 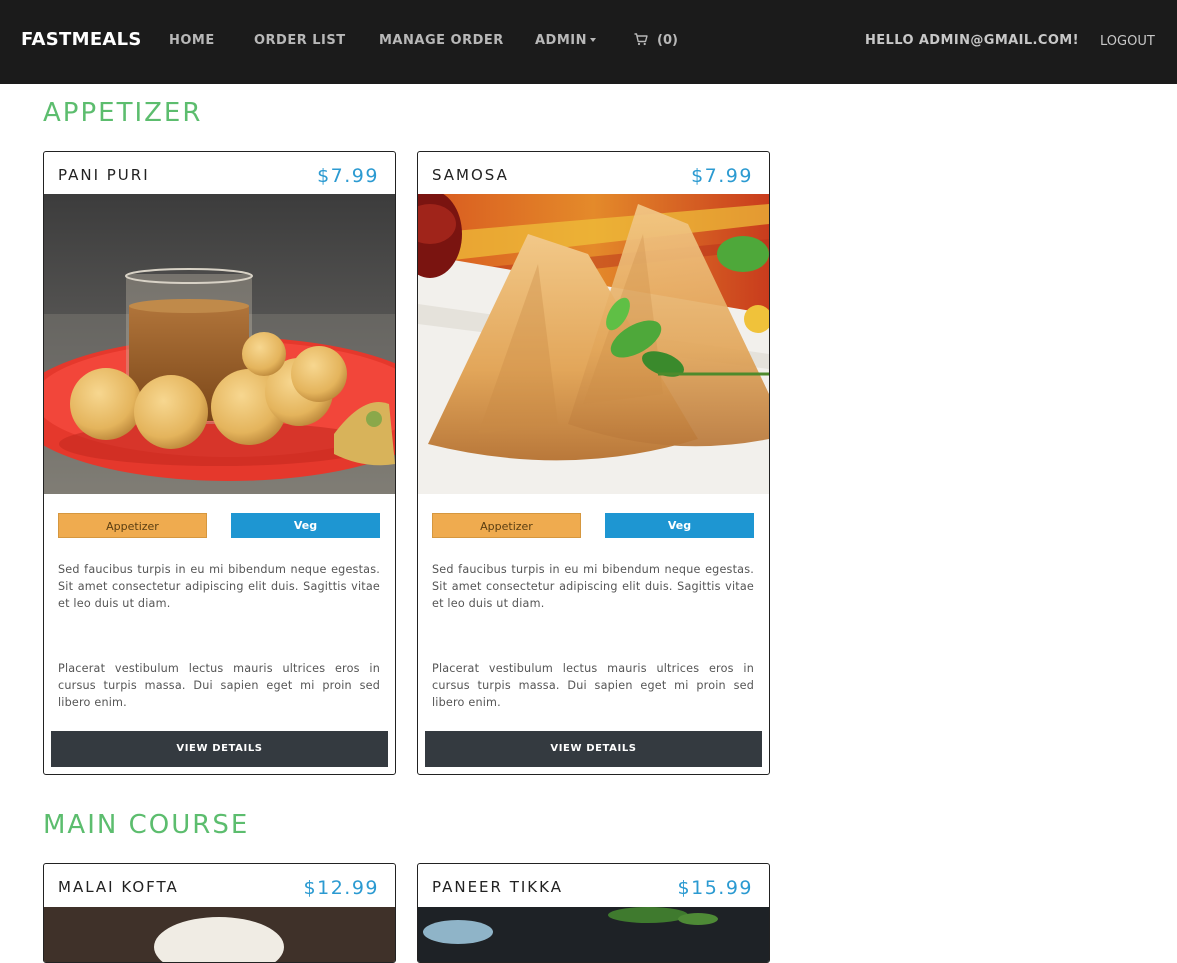 I want to click on nav-home-link: HOME, so click(x=192, y=40).